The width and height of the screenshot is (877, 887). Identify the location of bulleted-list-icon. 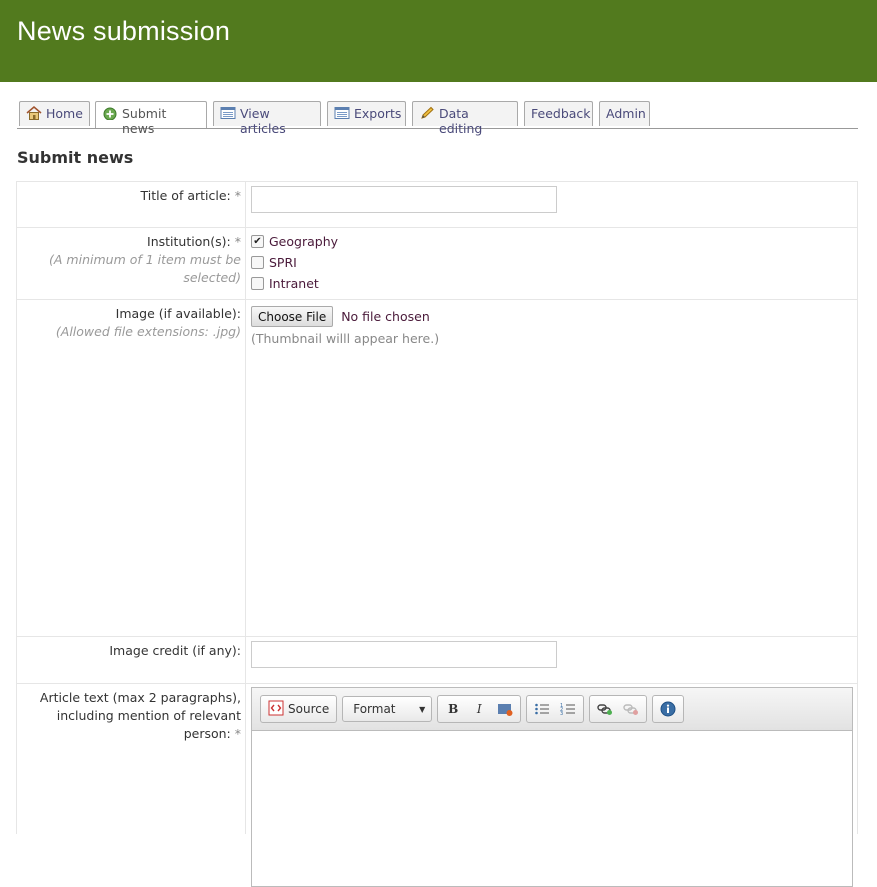
(542, 709).